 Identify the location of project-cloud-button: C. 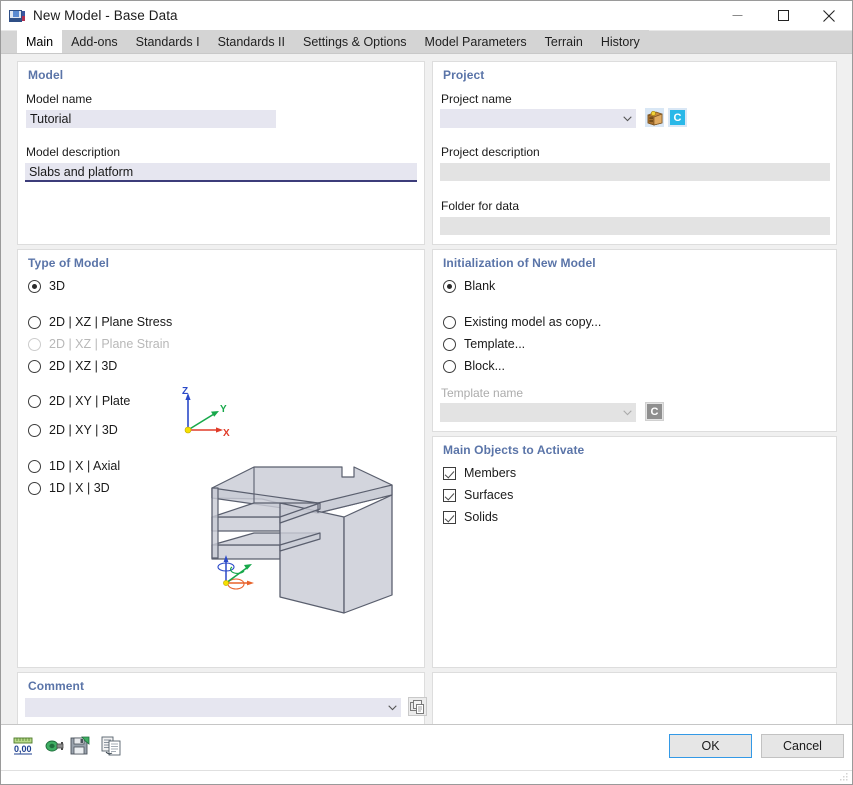
(677, 117).